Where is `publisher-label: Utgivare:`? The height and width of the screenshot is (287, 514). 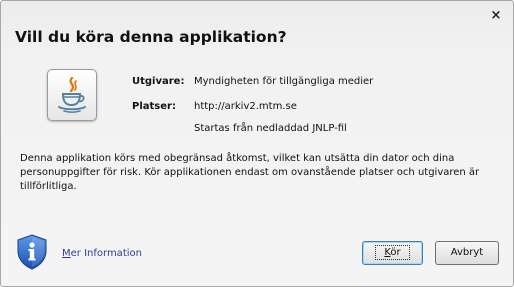 publisher-label: Utgivare: is located at coordinates (158, 81).